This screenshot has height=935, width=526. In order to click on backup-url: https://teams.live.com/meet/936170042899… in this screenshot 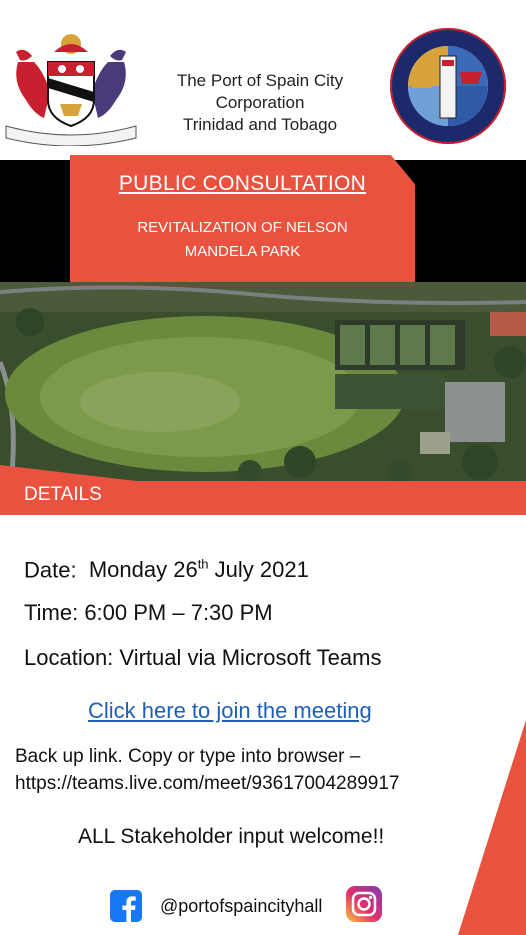, I will do `click(250, 783)`.